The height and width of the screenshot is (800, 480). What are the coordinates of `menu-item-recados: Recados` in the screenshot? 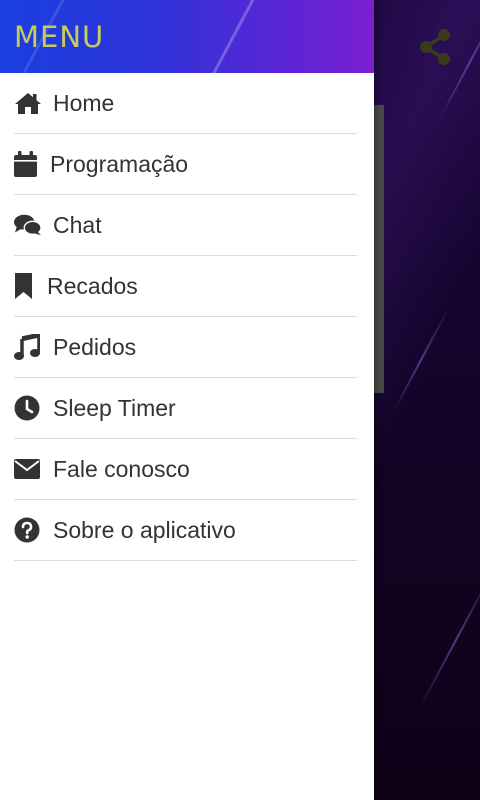 It's located at (185, 286).